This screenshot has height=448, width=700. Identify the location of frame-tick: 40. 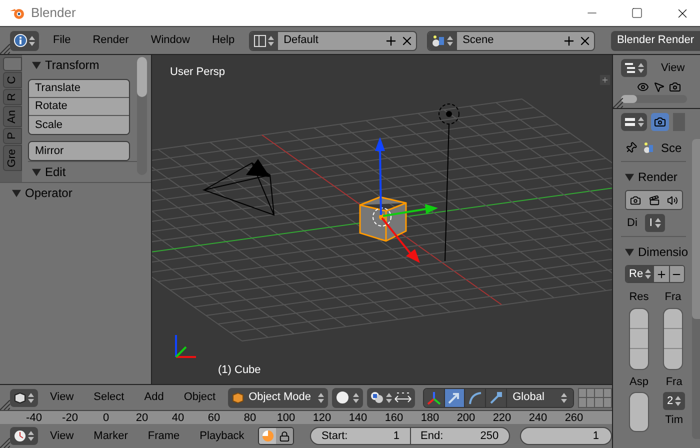
(178, 418).